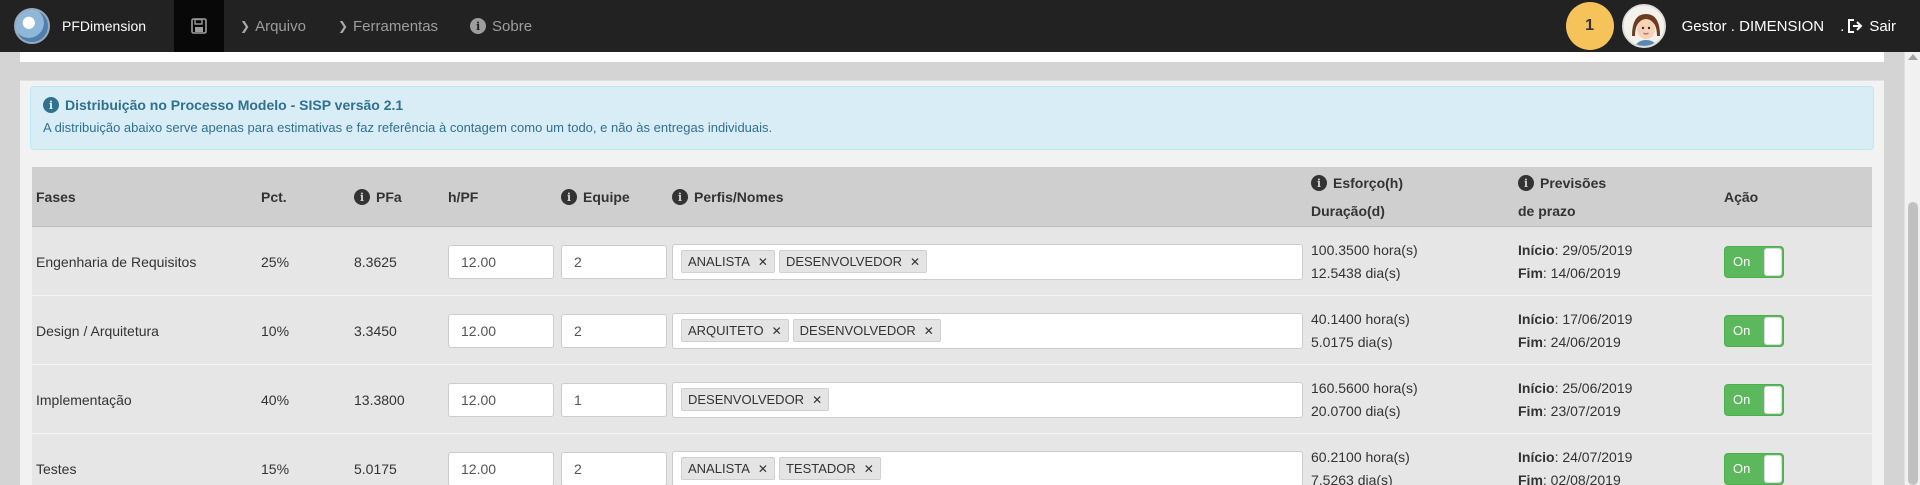 The width and height of the screenshot is (1920, 485). I want to click on inicio-line: Início: 24/07/2019, so click(1575, 457).